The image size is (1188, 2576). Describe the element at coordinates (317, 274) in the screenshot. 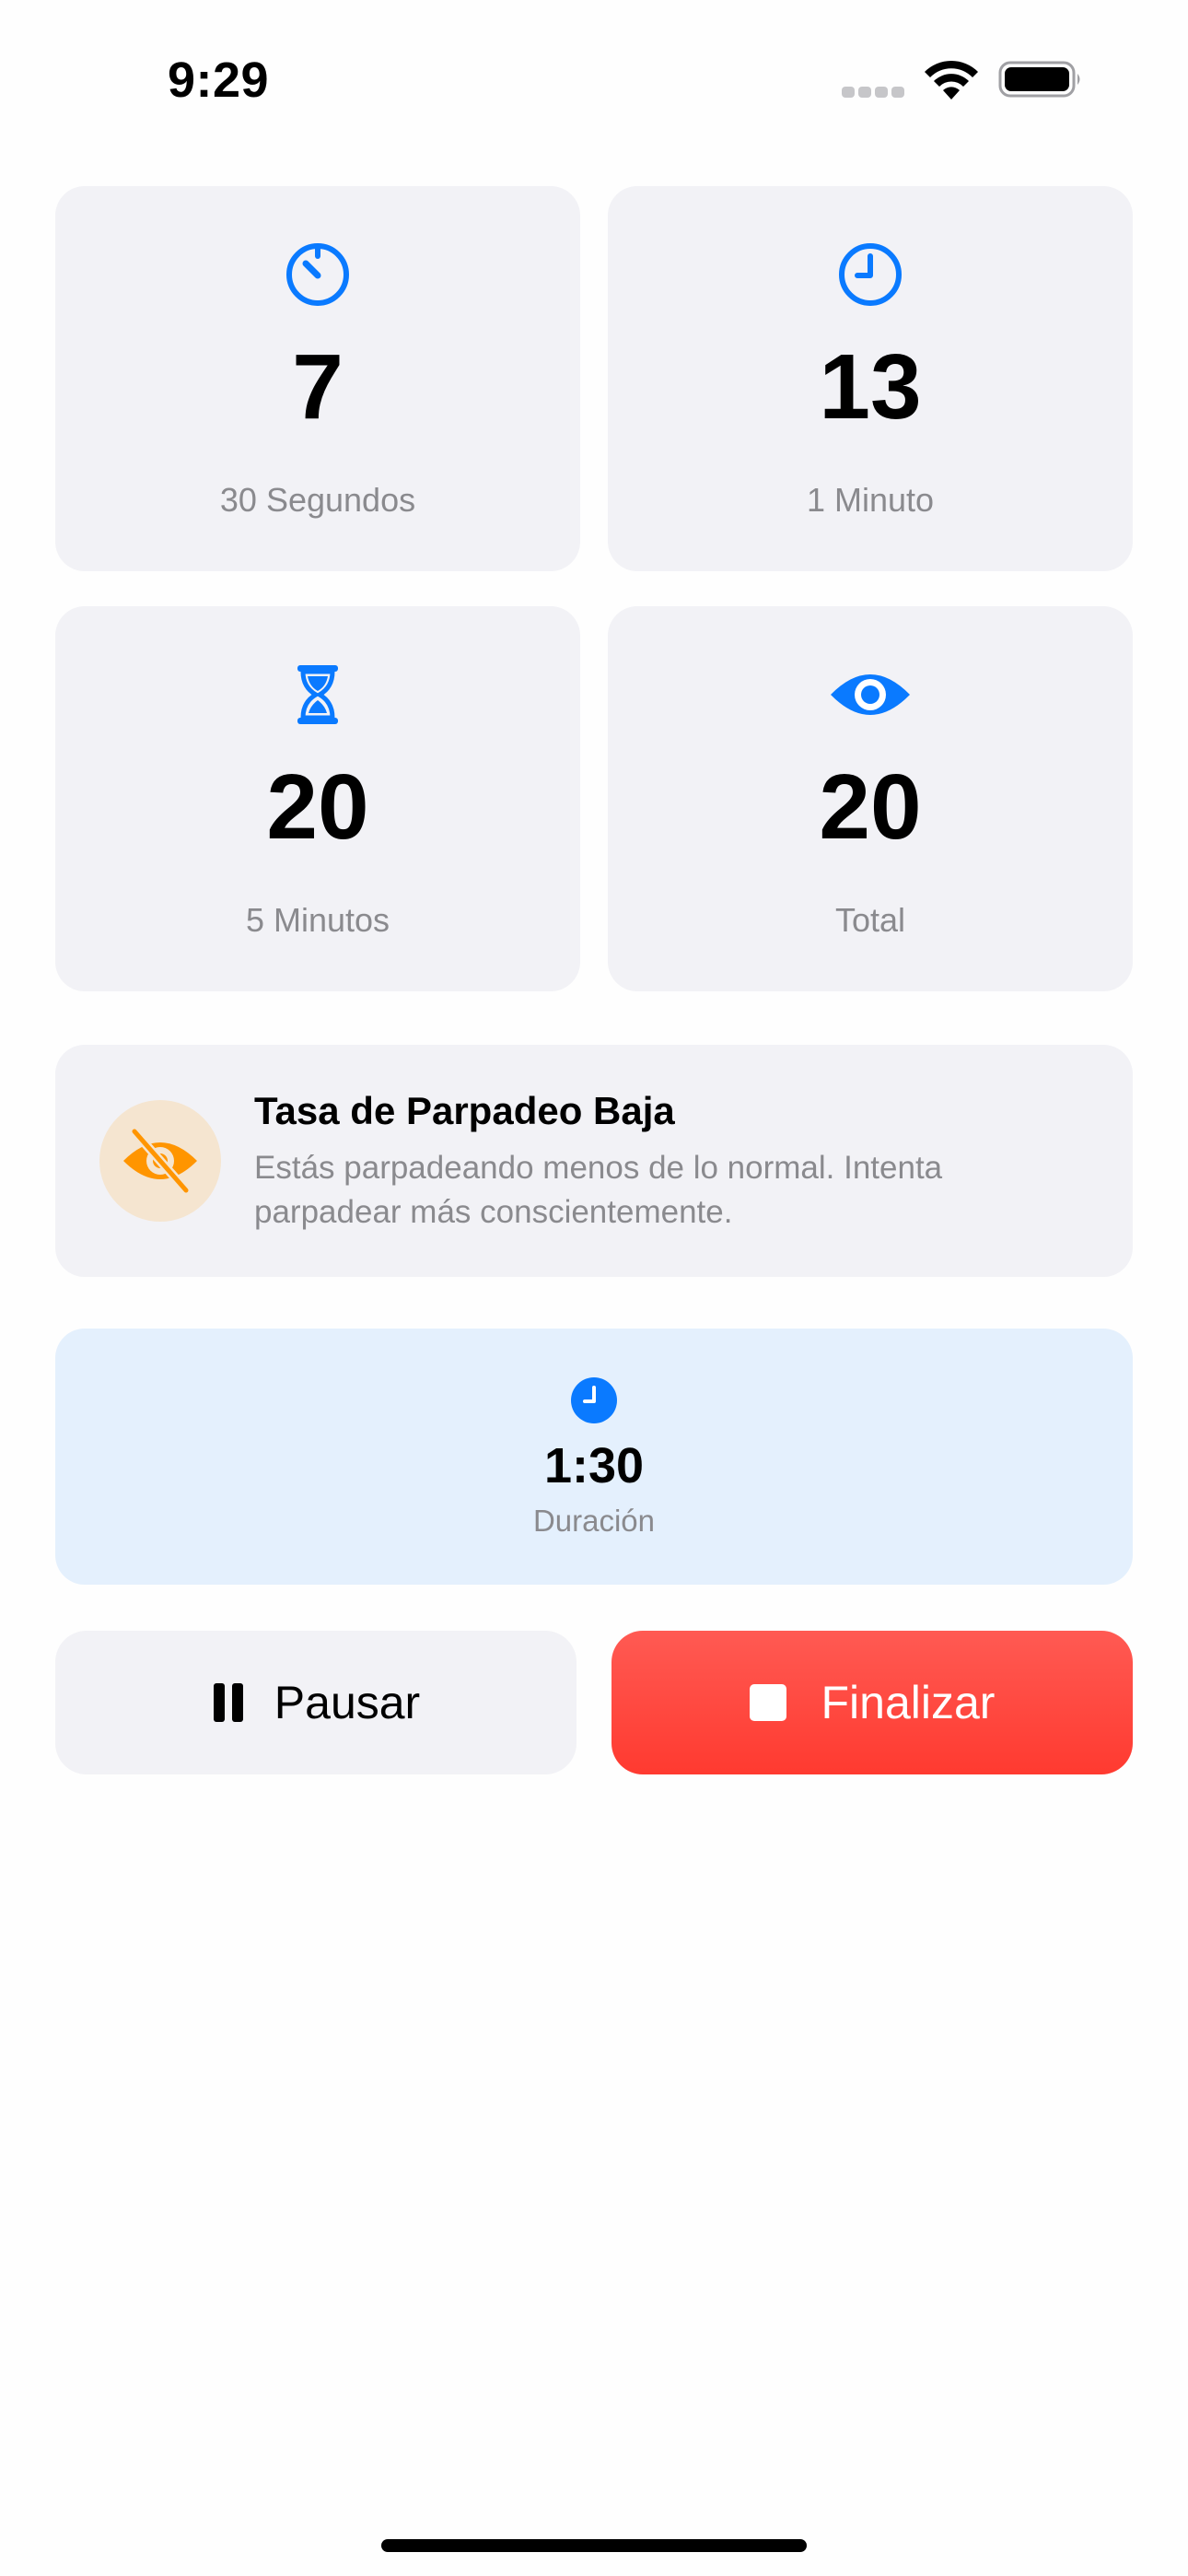

I see `timer-icon` at that location.